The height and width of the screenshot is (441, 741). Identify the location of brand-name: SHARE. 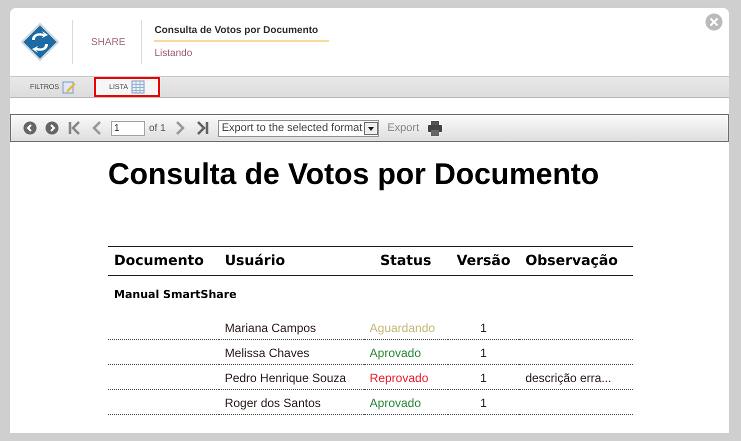
(108, 42).